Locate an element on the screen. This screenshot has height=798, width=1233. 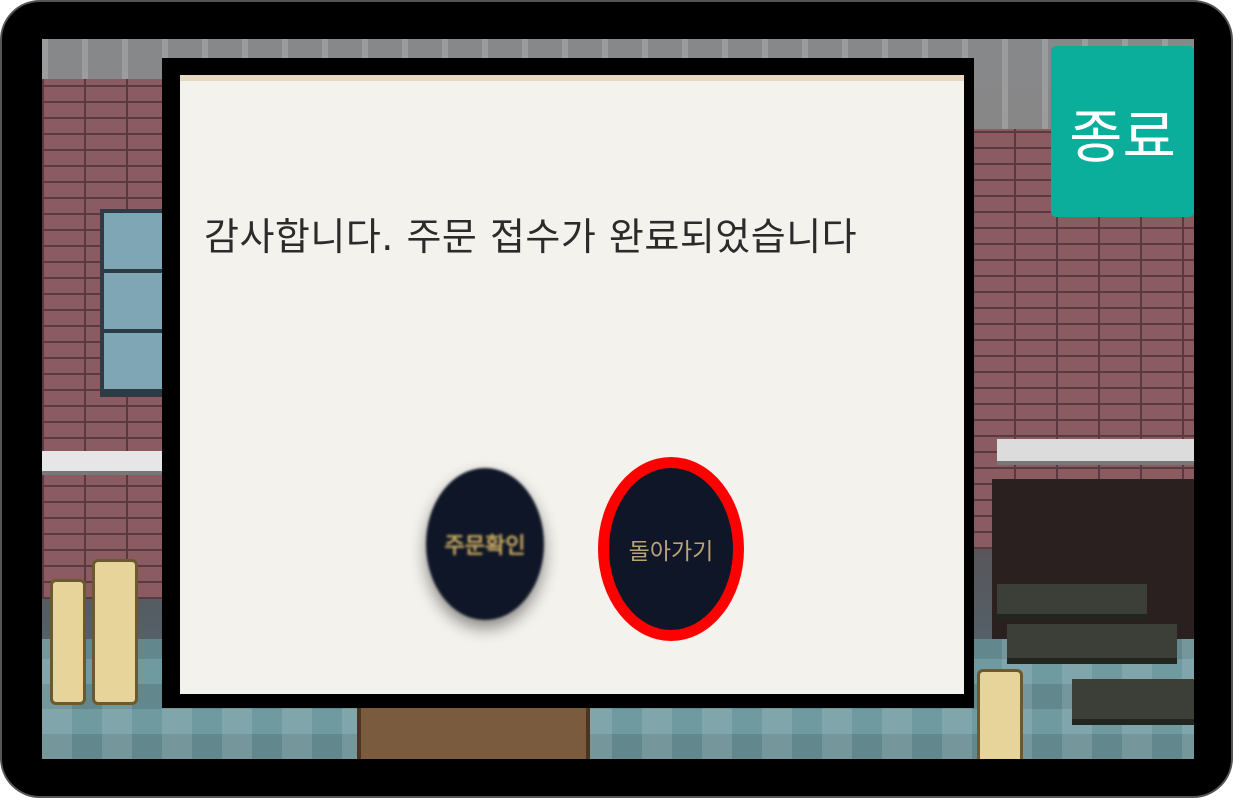
back-button: 돌아가기 is located at coordinates (671, 549).